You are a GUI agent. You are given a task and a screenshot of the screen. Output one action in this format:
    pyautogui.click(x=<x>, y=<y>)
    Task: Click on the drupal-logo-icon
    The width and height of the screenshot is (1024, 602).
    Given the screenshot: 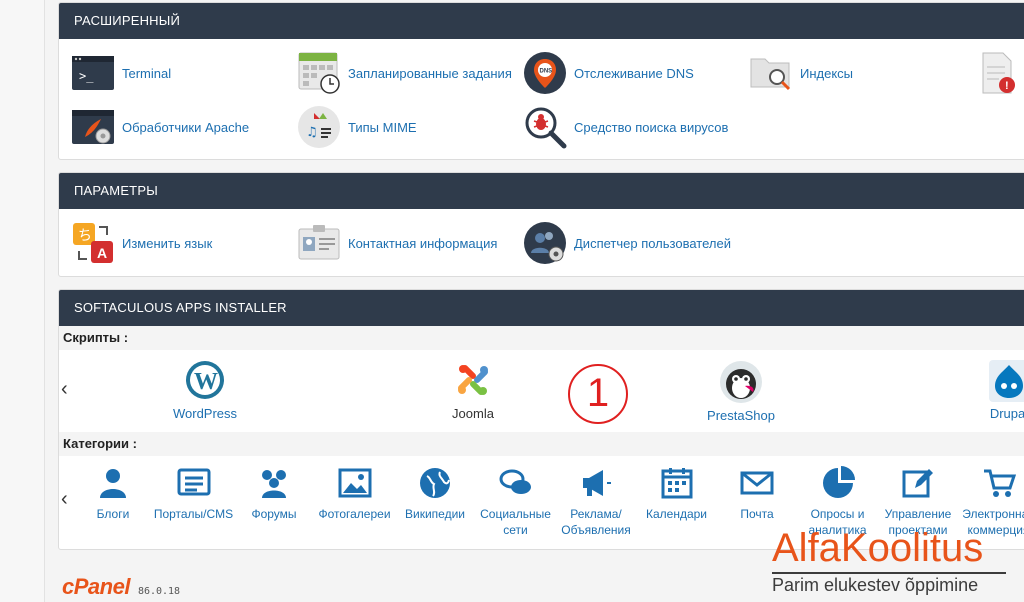 What is the action you would take?
    pyautogui.click(x=1006, y=381)
    